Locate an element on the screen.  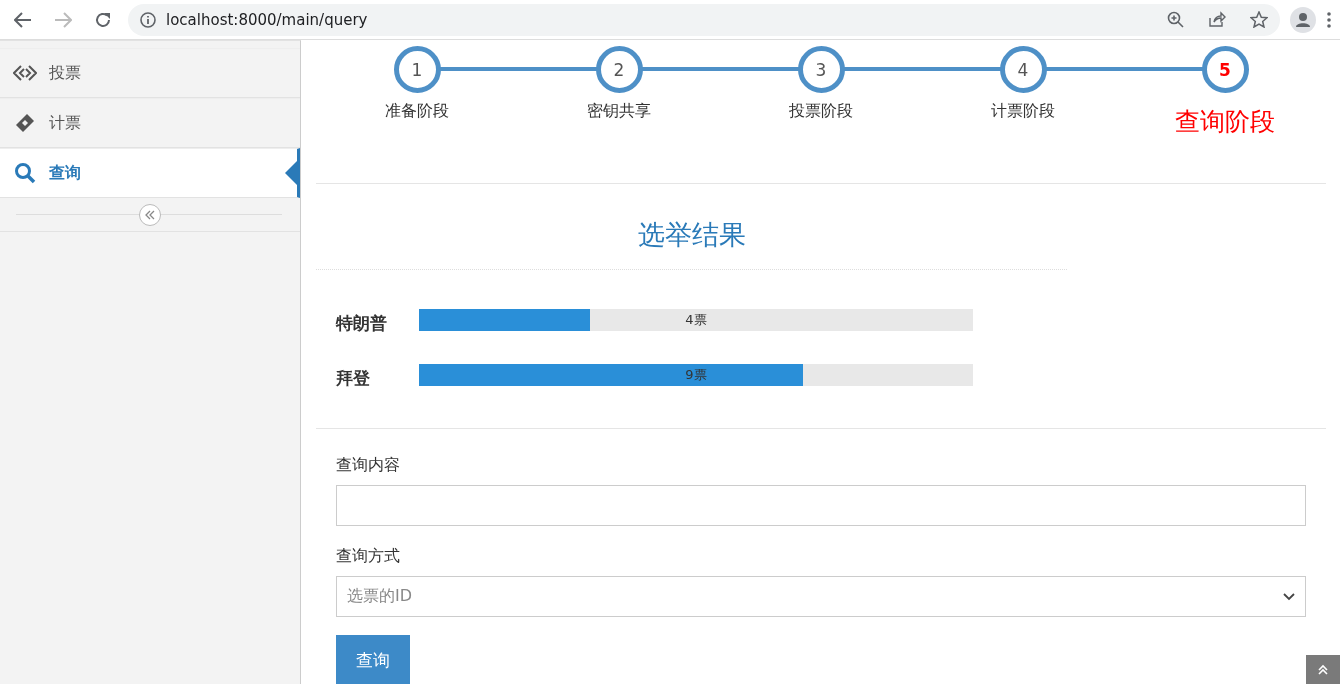
reload-icon is located at coordinates (103, 19).